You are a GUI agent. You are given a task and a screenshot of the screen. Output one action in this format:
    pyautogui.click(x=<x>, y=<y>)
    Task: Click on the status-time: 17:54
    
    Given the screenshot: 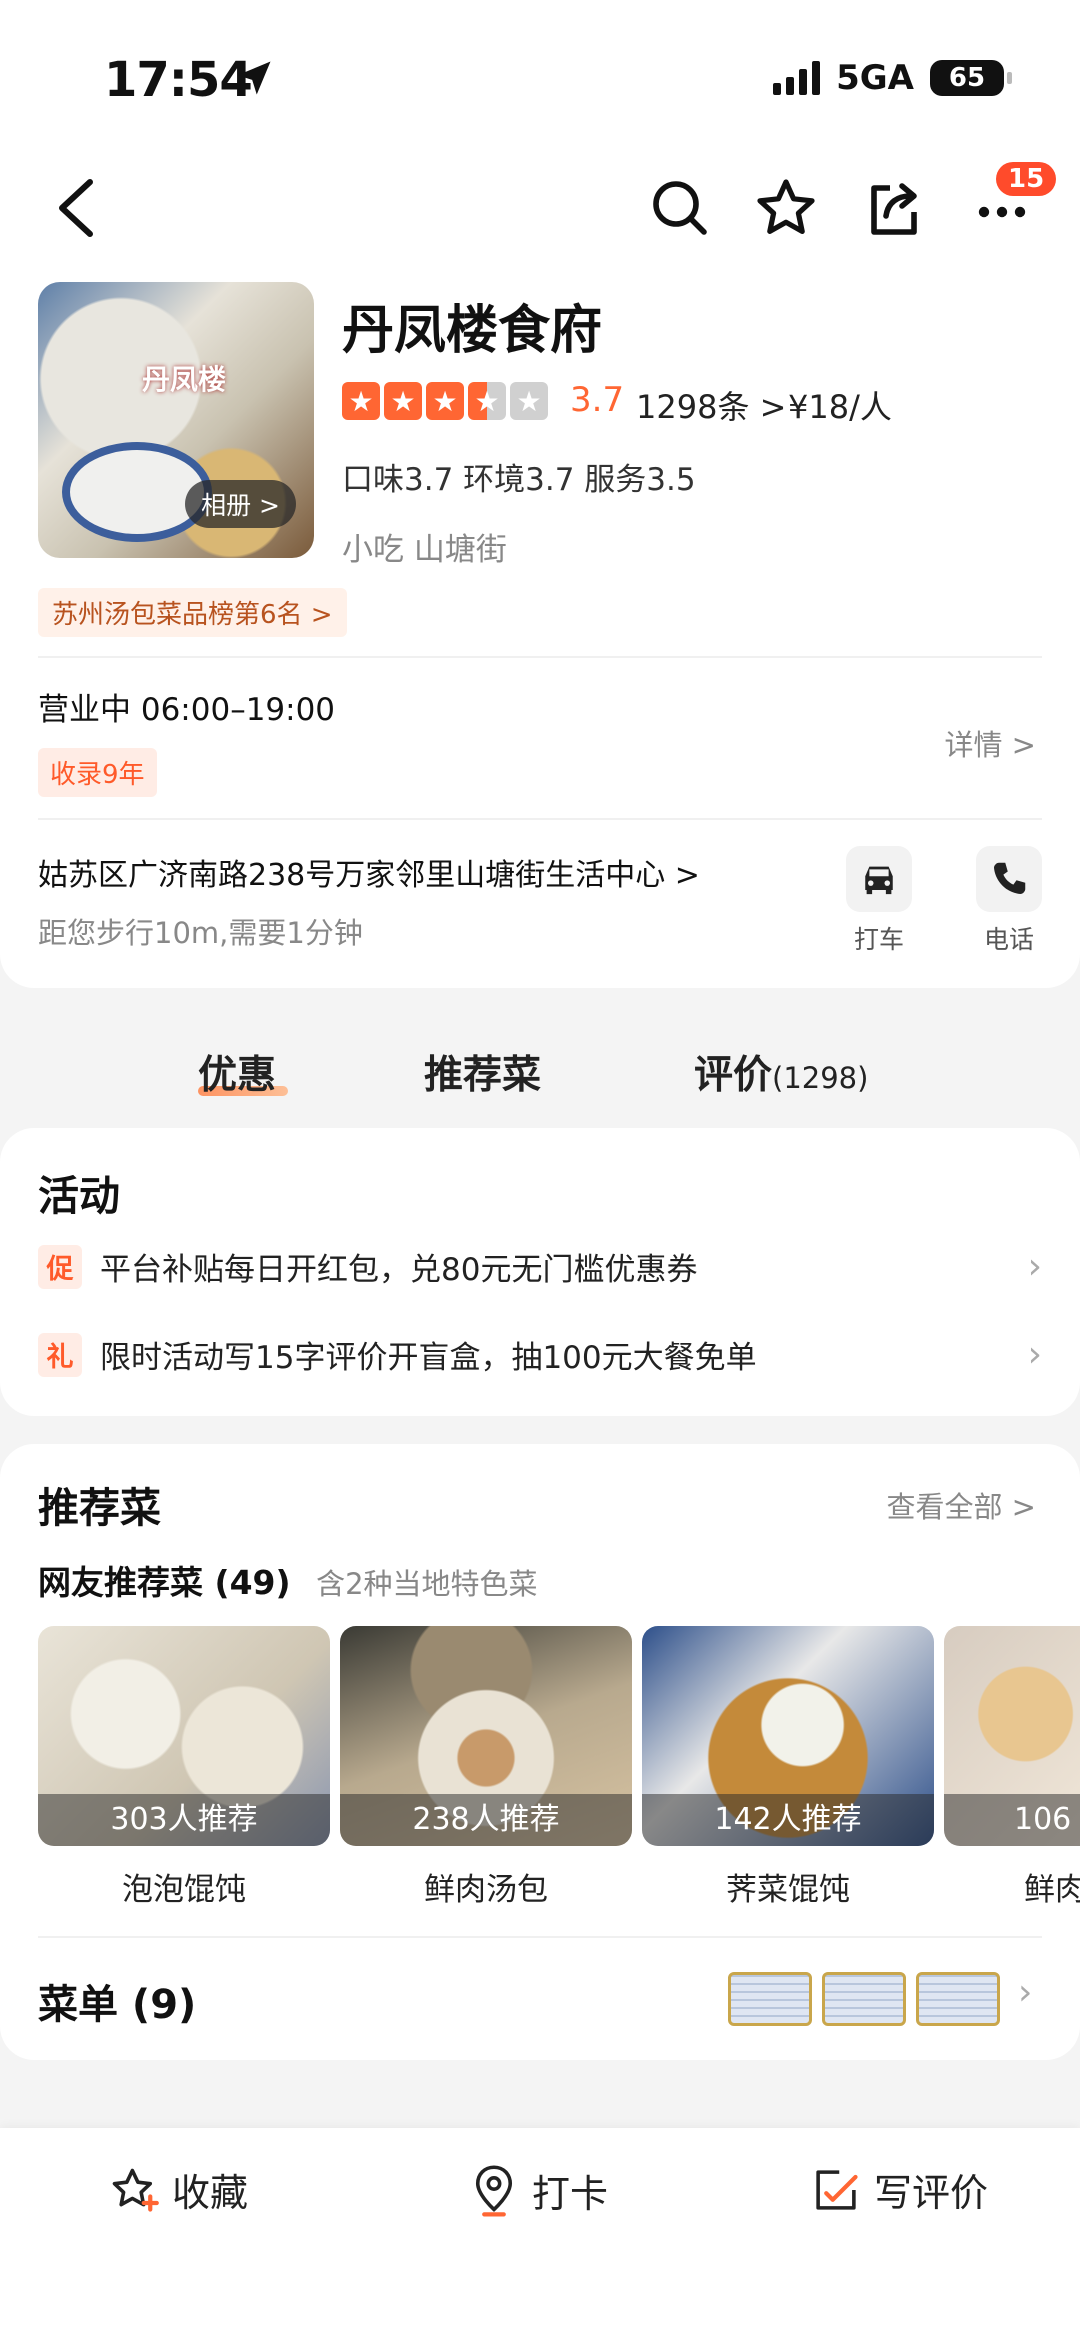 What is the action you would take?
    pyautogui.click(x=178, y=80)
    